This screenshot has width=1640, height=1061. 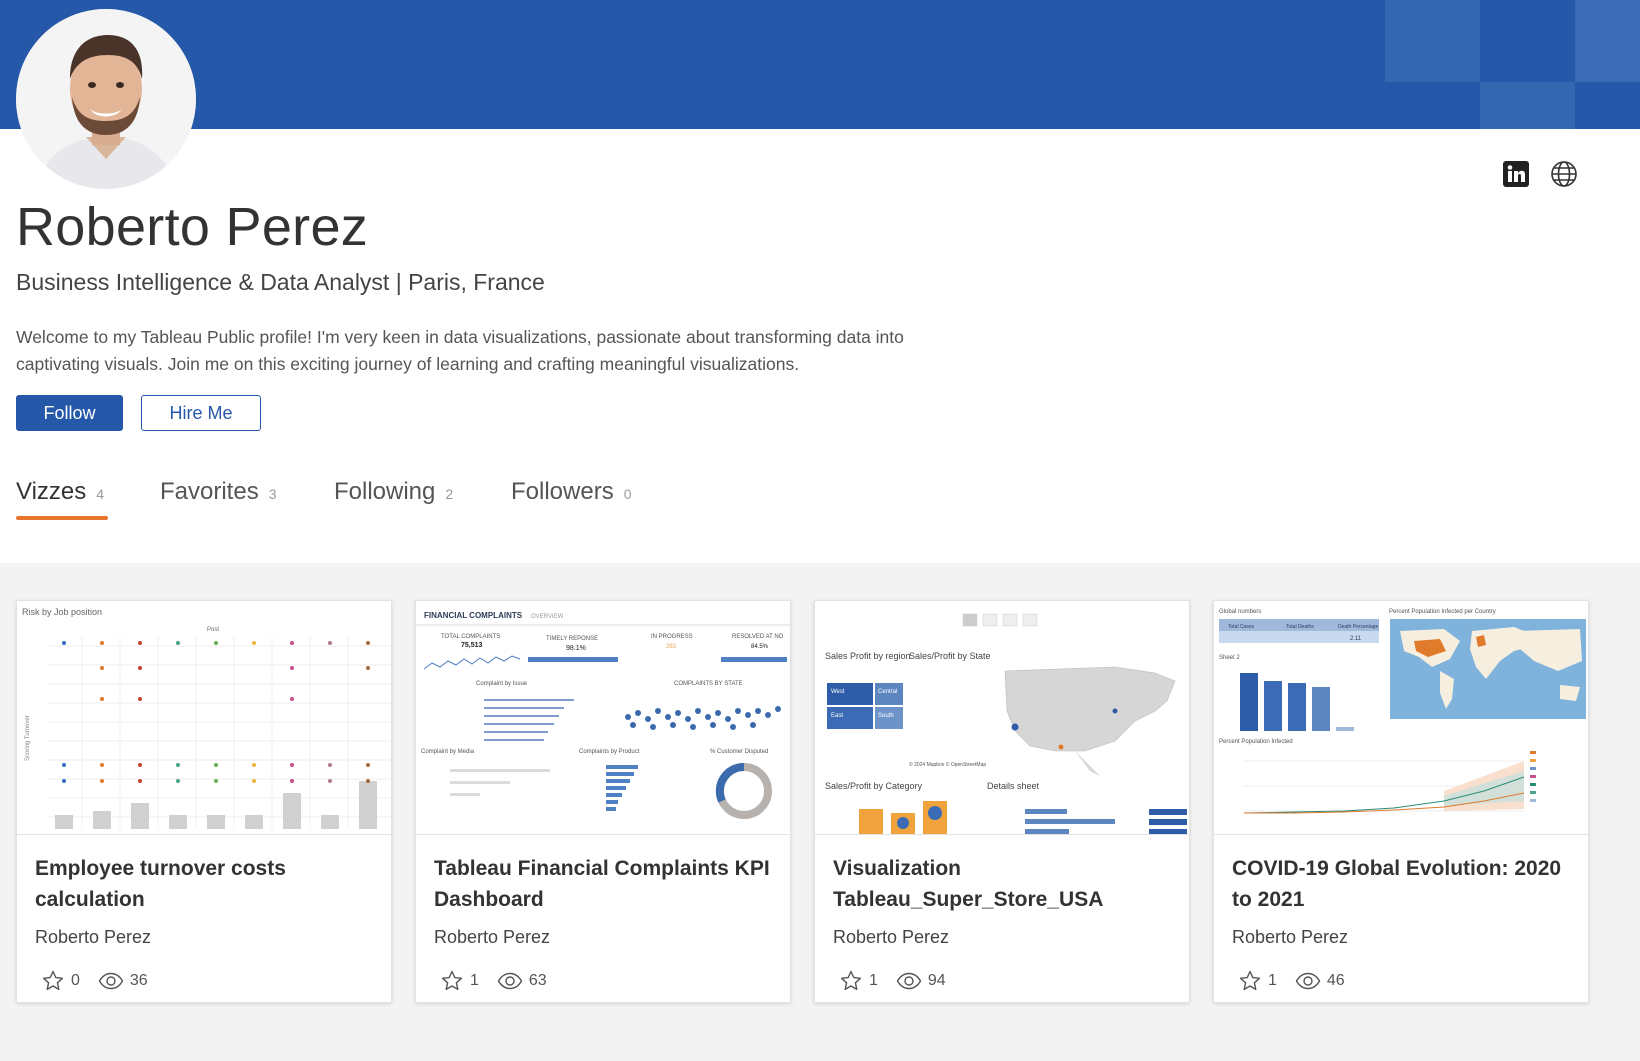 I want to click on kpi-value: 84.5%, so click(x=760, y=647).